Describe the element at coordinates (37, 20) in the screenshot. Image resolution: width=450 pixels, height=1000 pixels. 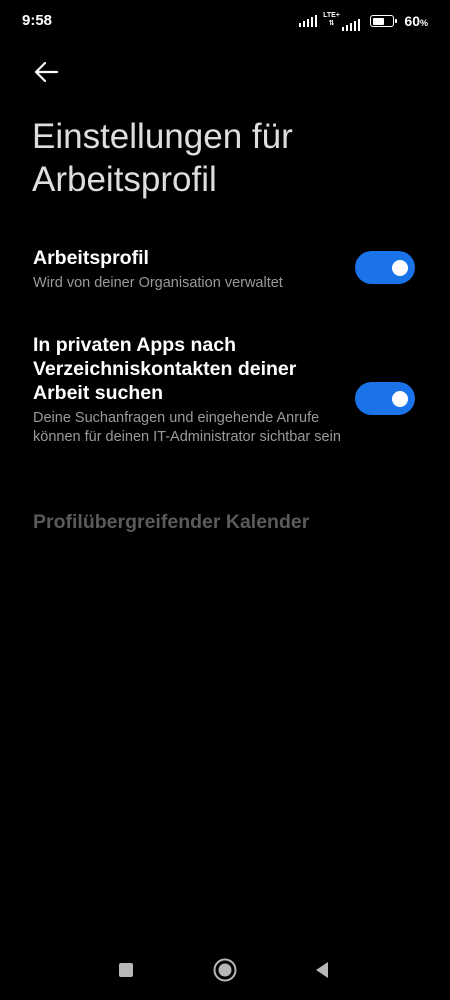
I see `status-time: 9:58` at that location.